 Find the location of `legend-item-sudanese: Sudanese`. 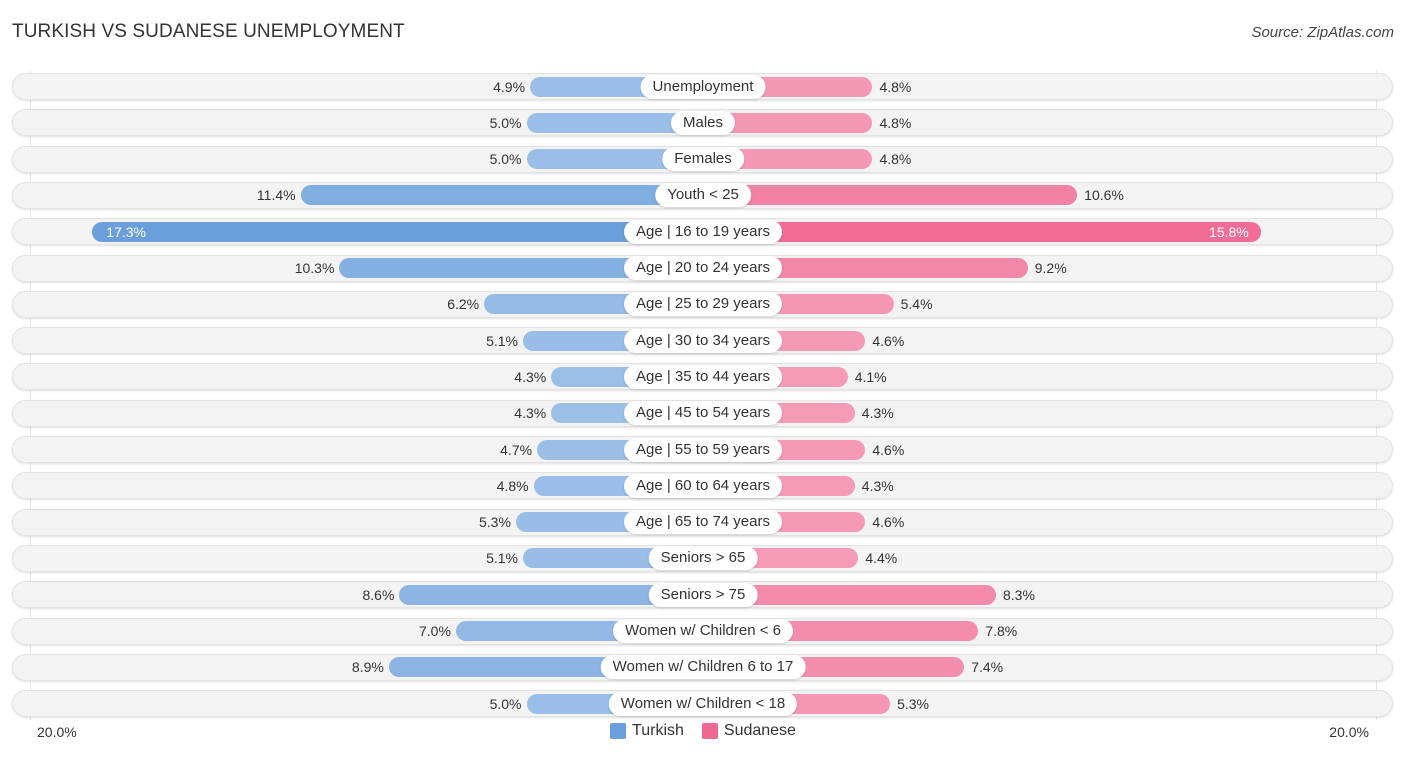

legend-item-sudanese: Sudanese is located at coordinates (748, 731).